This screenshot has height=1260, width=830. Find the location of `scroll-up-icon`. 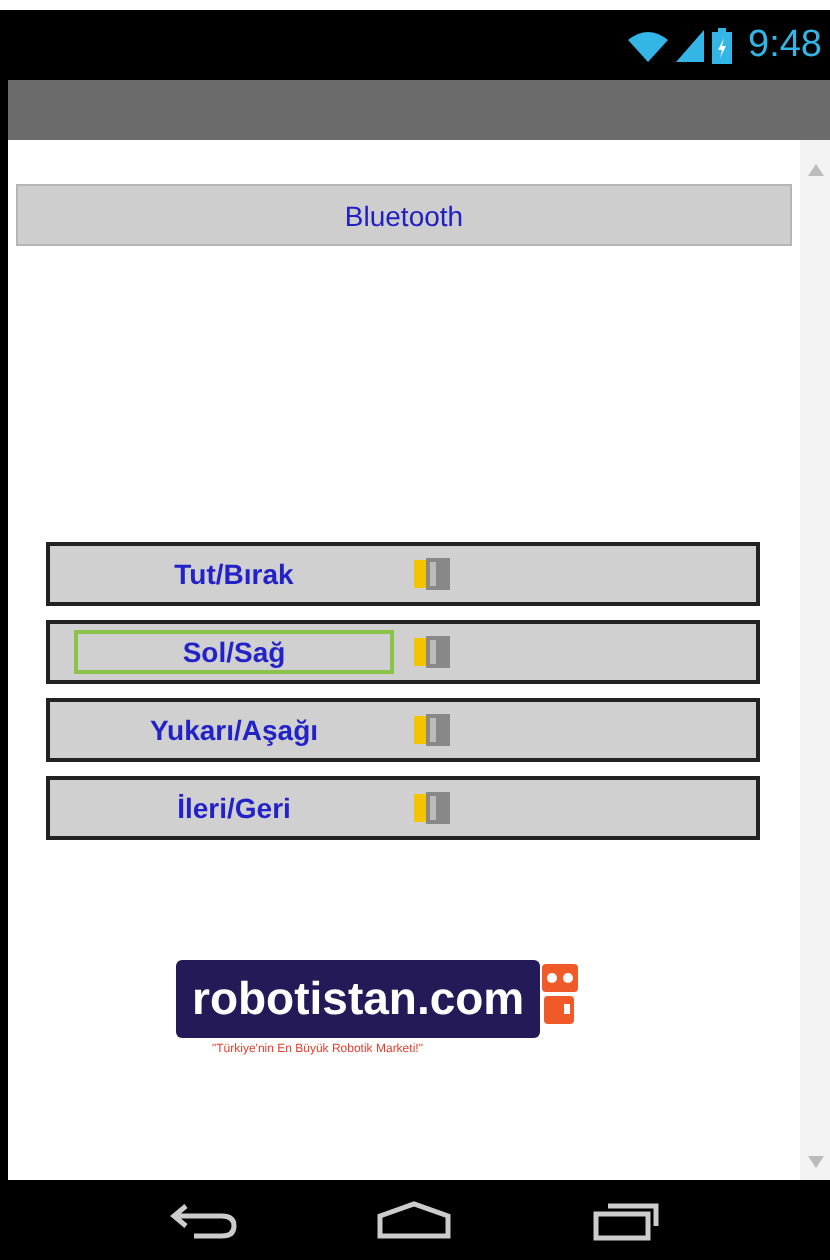

scroll-up-icon is located at coordinates (815, 170).